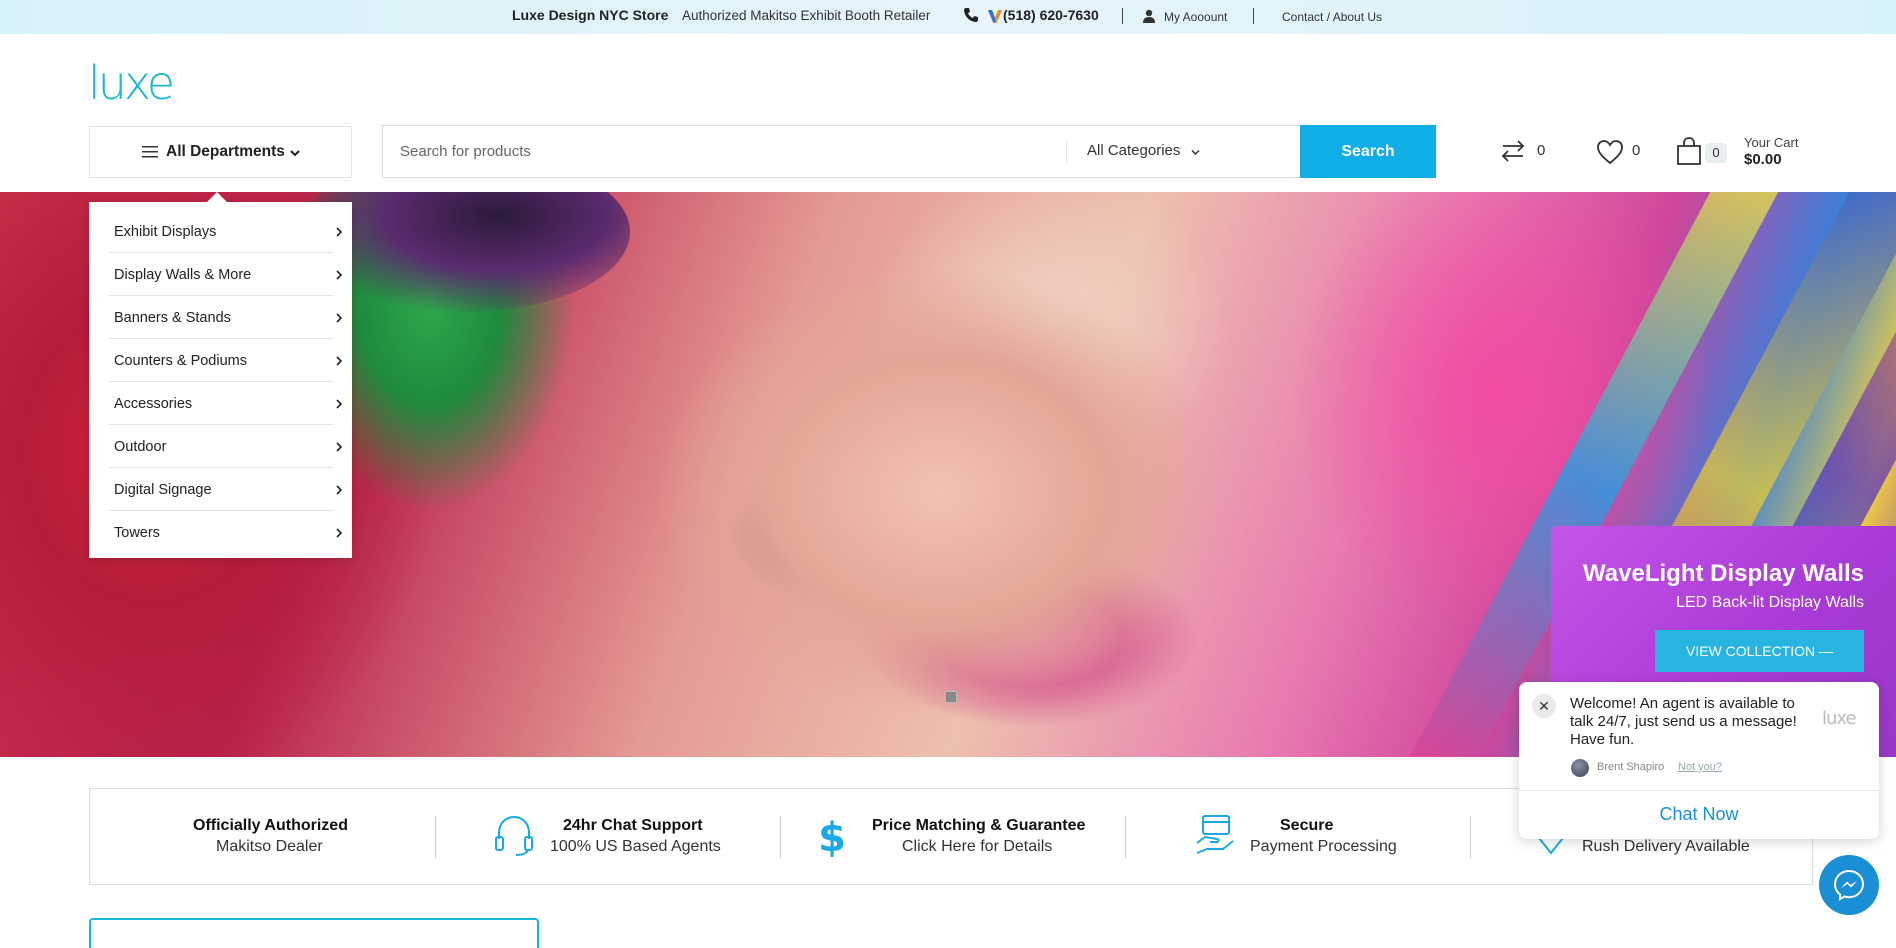  I want to click on menu-item-label: Towers, so click(137, 533).